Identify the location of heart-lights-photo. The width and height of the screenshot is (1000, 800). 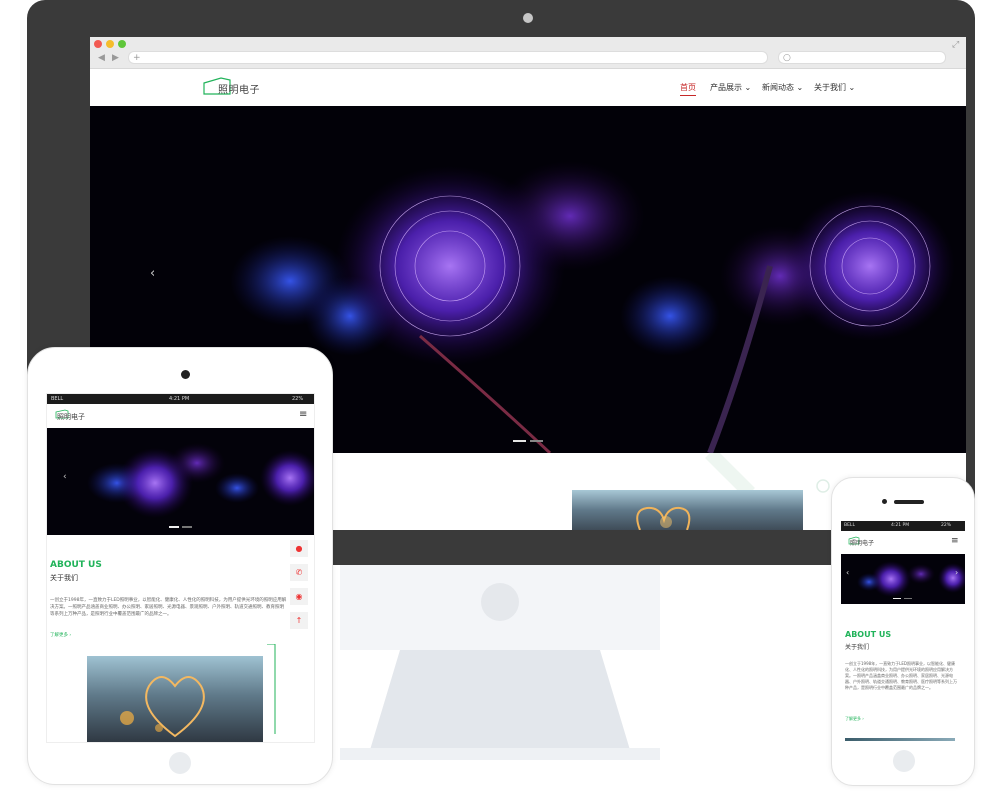
(687, 510).